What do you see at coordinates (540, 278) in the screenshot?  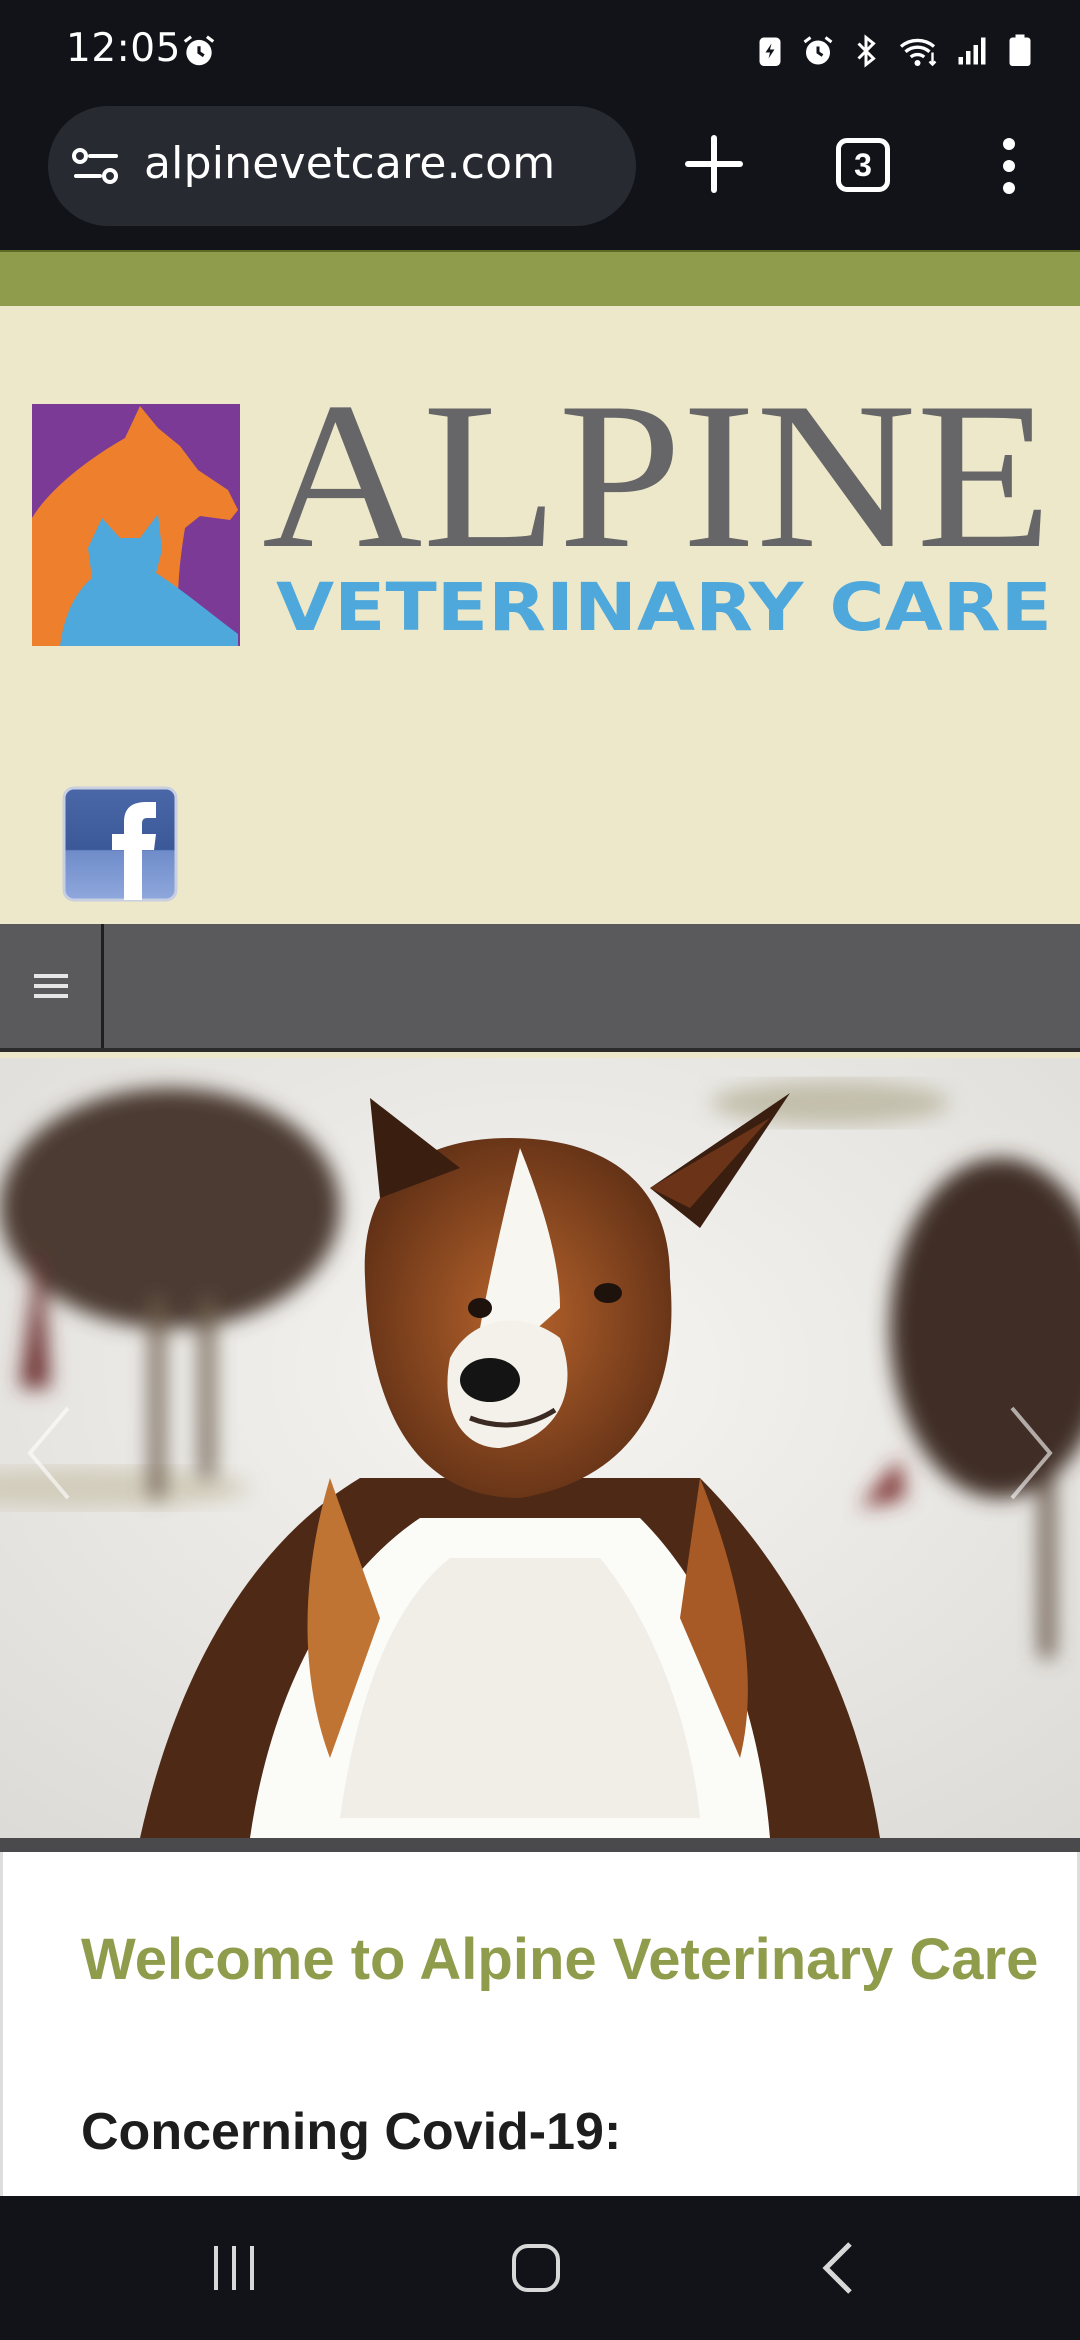 I see `top-accent-stripe` at bounding box center [540, 278].